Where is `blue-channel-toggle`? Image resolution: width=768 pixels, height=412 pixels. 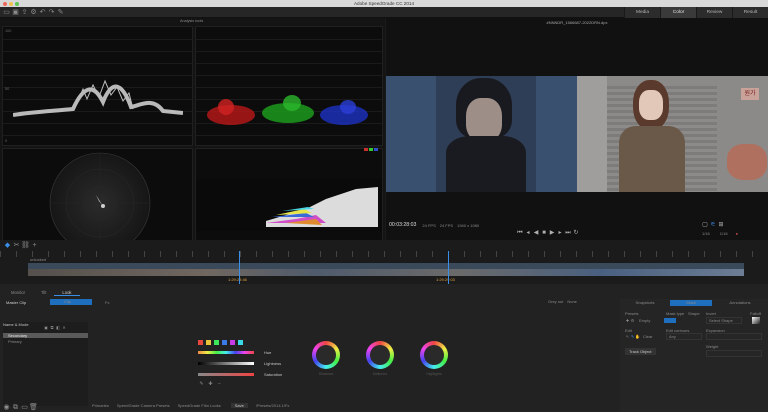 blue-channel-toggle is located at coordinates (376, 149).